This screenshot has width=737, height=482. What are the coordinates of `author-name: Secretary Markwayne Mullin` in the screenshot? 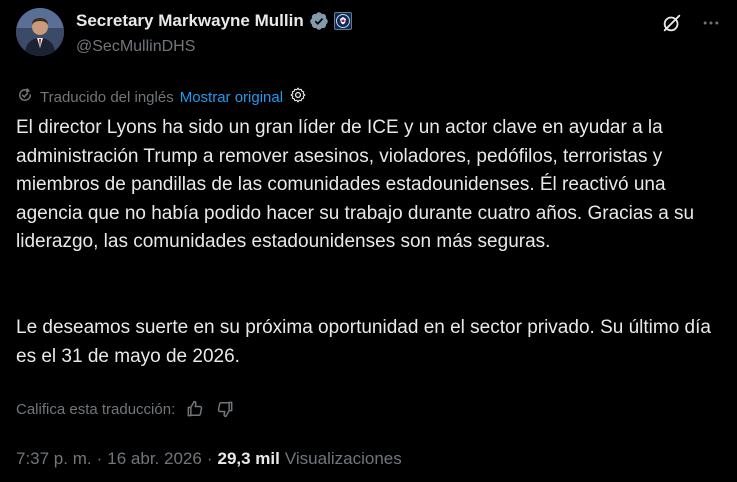 It's located at (190, 21).